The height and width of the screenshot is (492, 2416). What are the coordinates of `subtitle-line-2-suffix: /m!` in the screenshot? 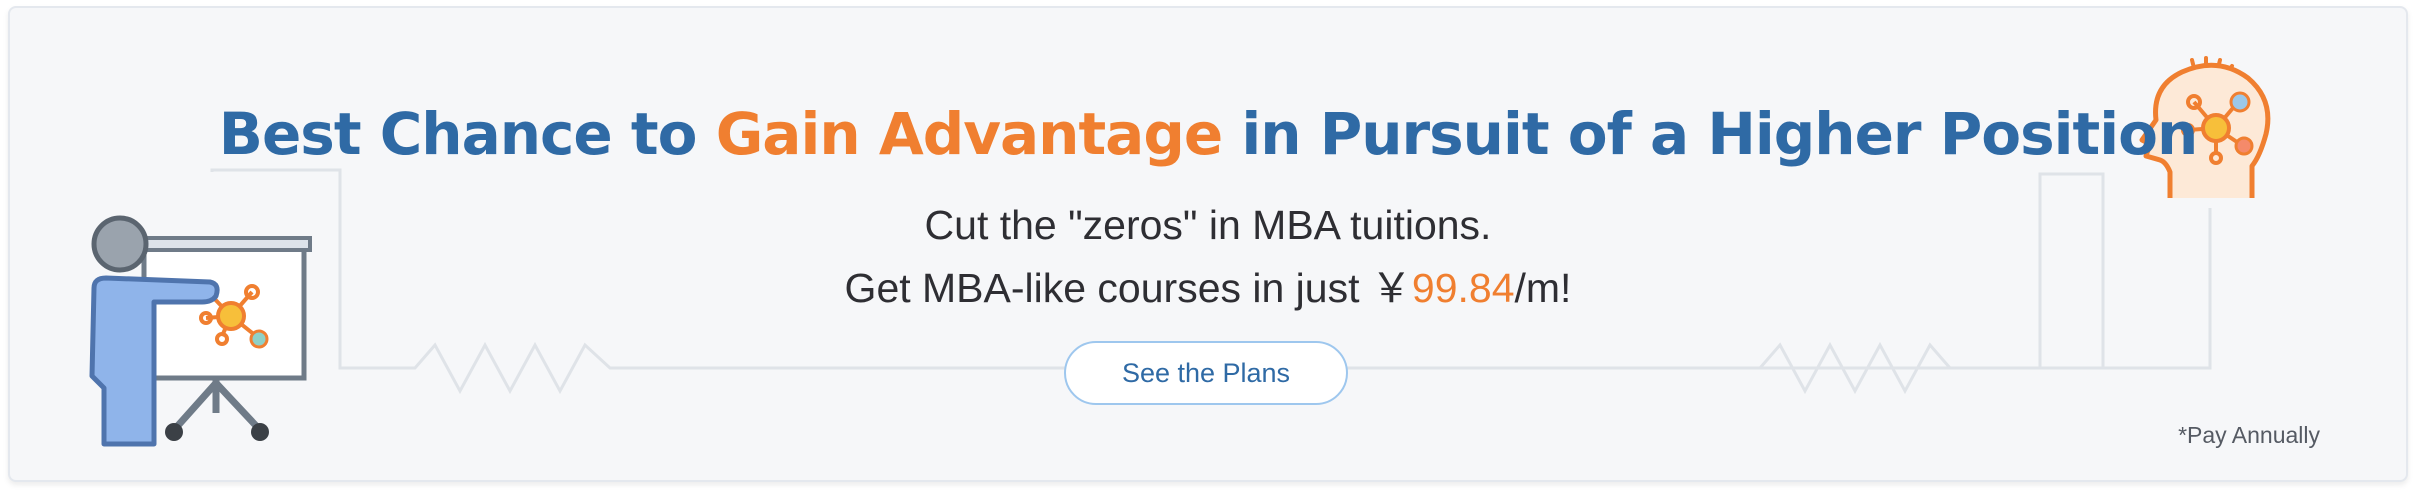 It's located at (1543, 288).